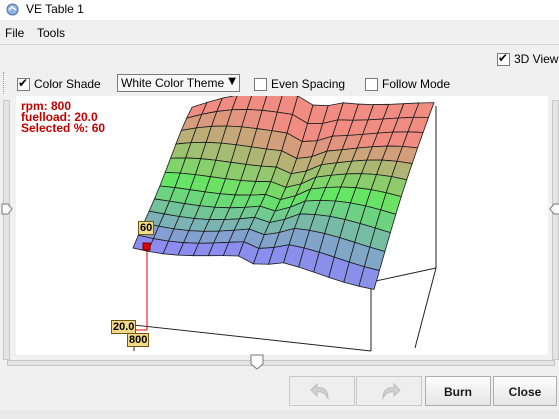 Image resolution: width=559 pixels, height=419 pixels. What do you see at coordinates (403, 275) in the screenshot?
I see `box-edge-top-right` at bounding box center [403, 275].